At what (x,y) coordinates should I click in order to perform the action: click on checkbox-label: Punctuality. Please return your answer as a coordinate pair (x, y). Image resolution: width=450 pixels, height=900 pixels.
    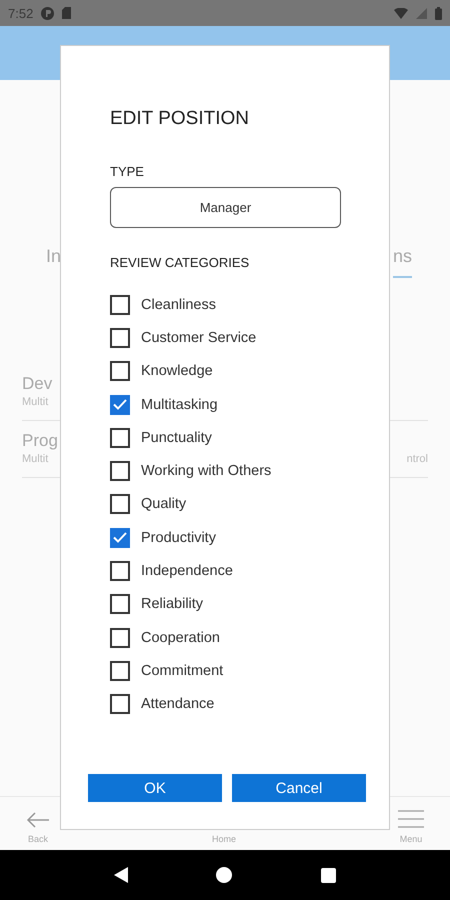
    Looking at the image, I should click on (176, 438).